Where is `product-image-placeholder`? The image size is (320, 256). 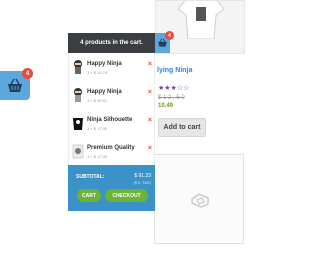 product-image-placeholder is located at coordinates (199, 199).